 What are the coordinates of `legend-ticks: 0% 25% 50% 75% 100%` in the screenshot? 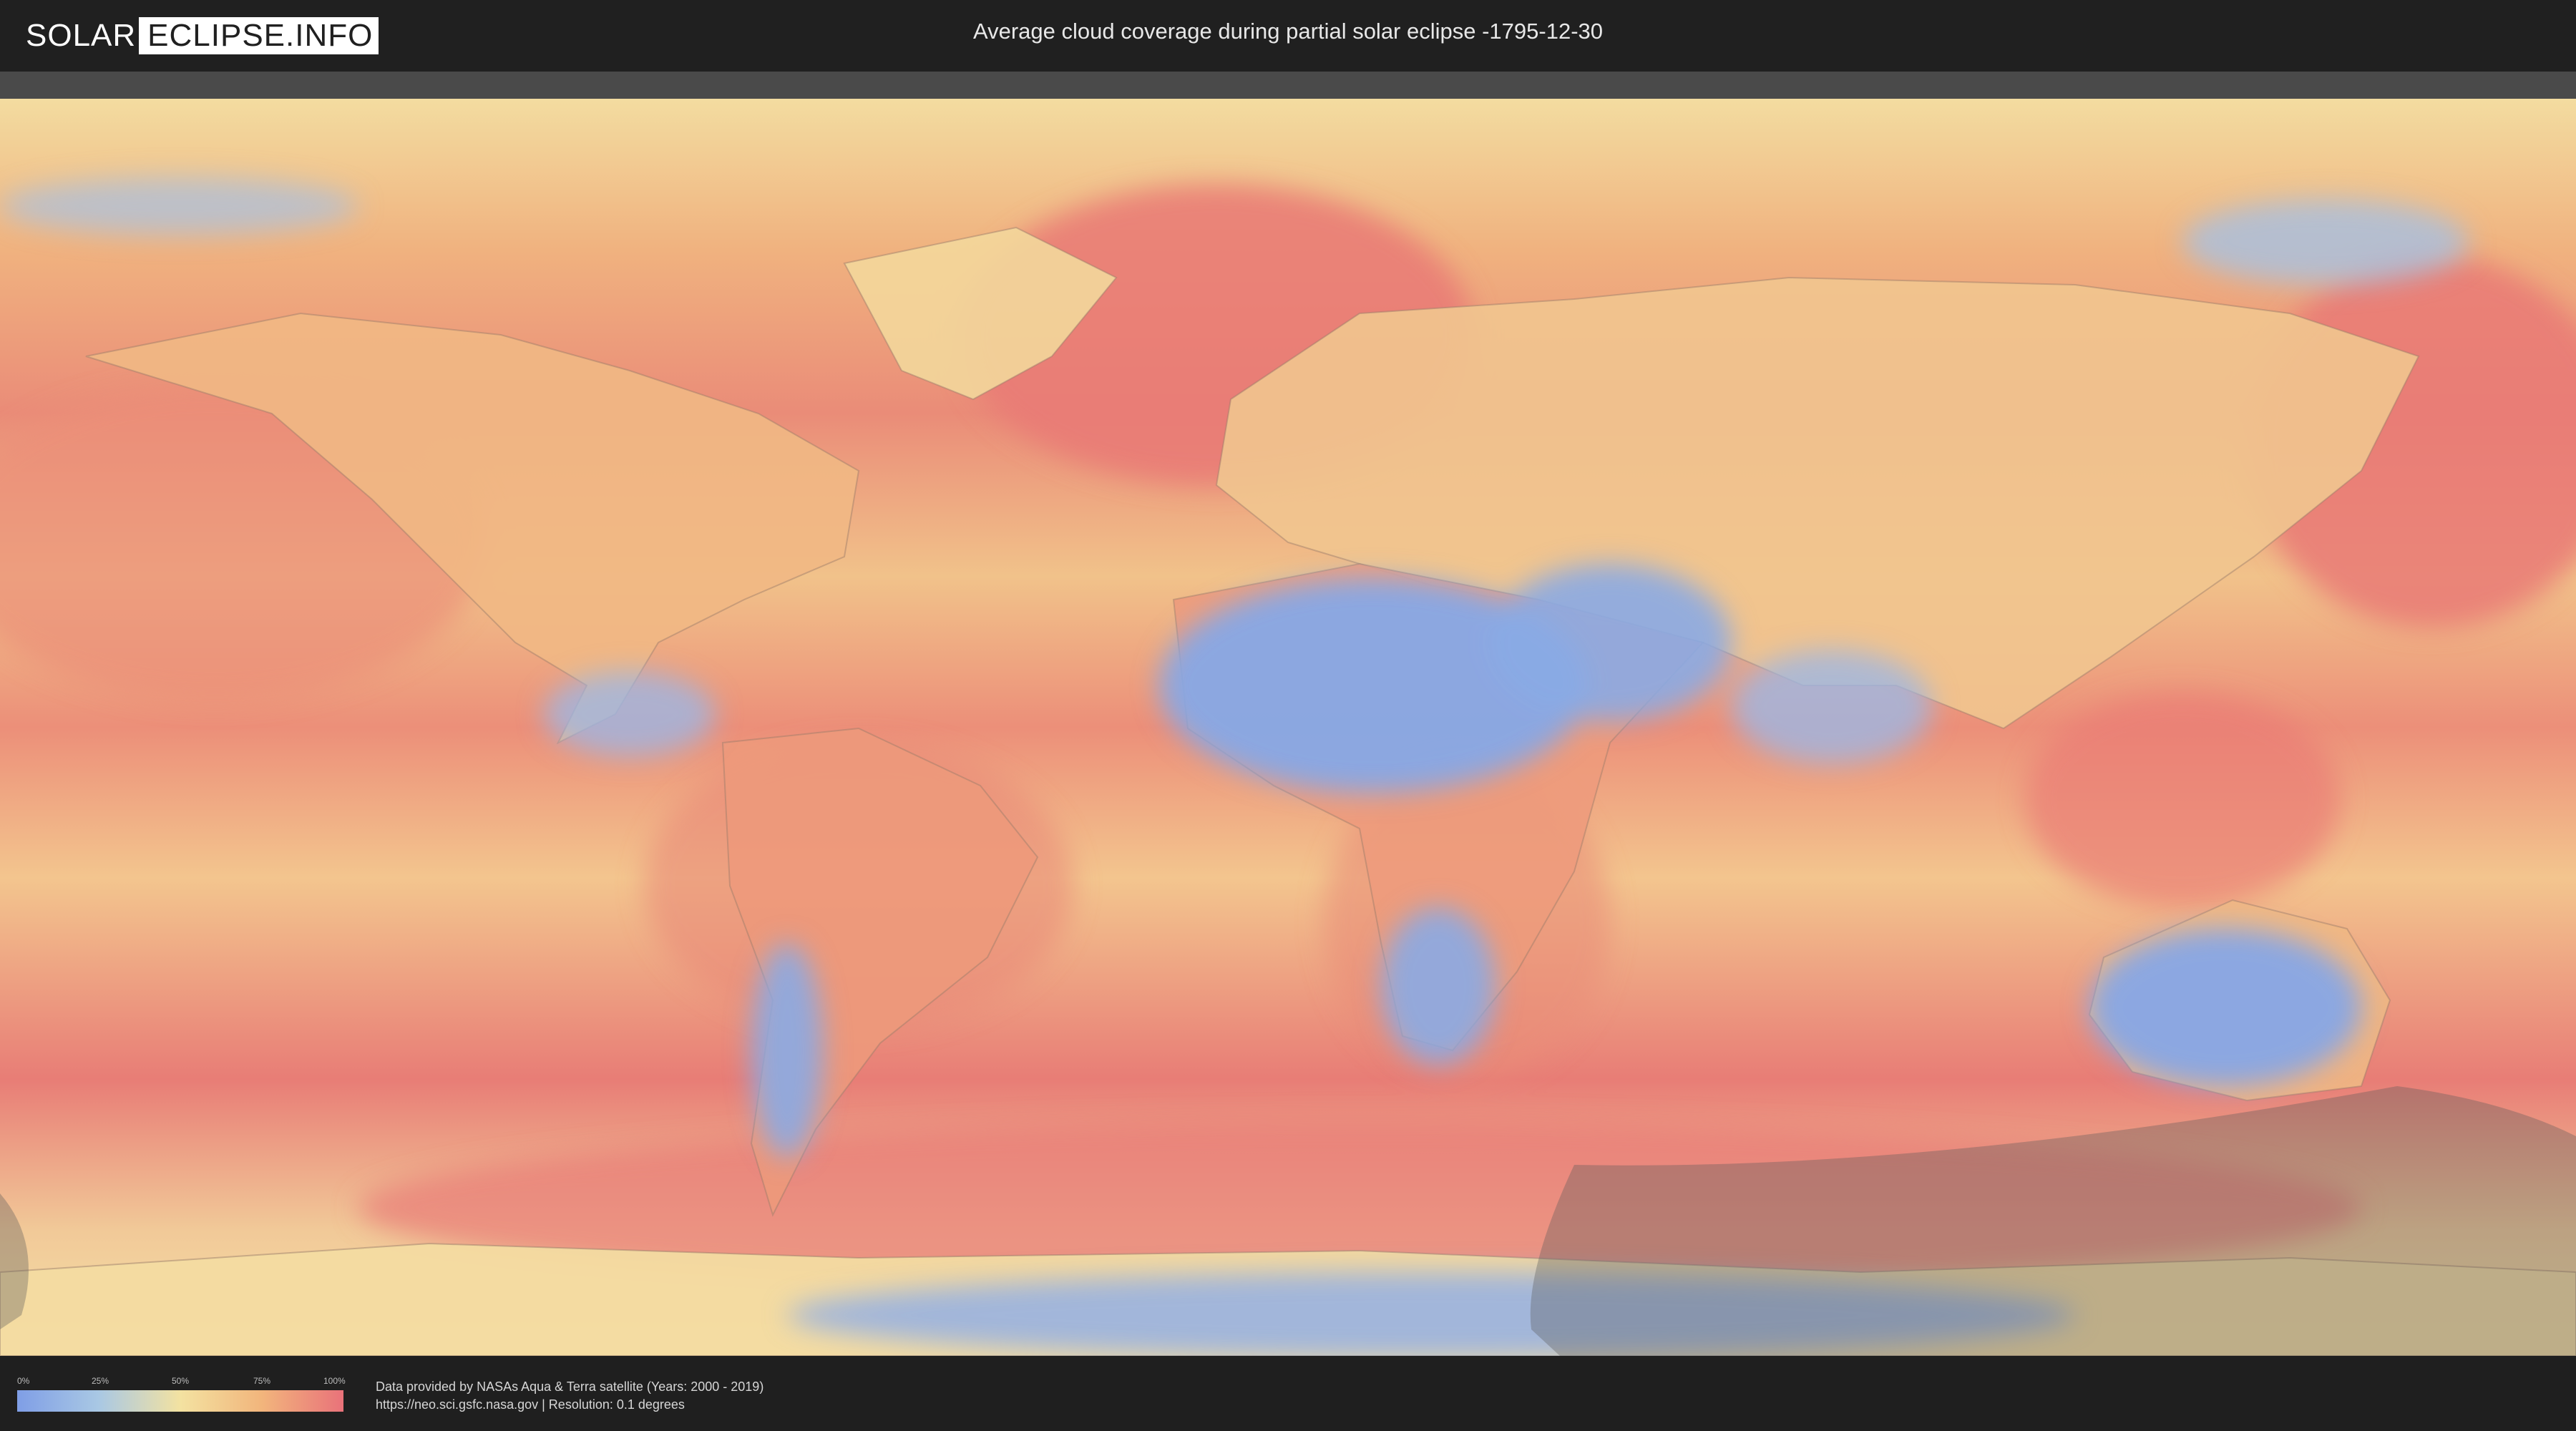 It's located at (181, 1381).